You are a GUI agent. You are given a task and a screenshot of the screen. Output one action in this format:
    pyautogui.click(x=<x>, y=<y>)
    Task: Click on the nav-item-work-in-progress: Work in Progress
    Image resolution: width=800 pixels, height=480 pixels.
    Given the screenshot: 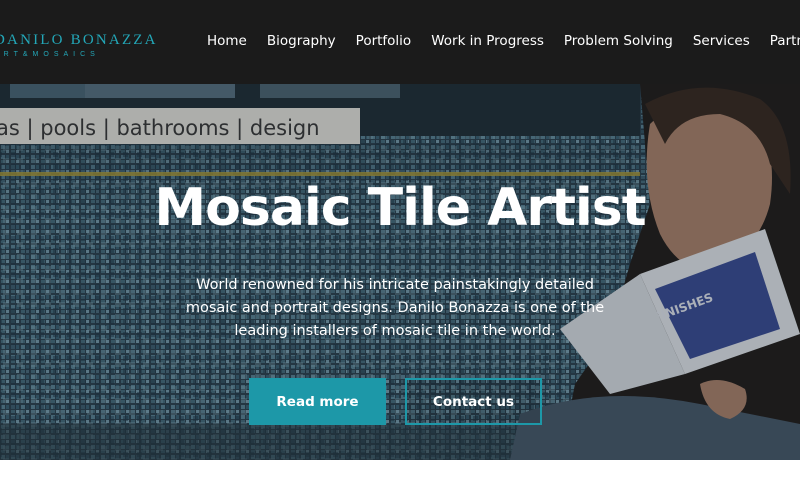 What is the action you would take?
    pyautogui.click(x=487, y=41)
    